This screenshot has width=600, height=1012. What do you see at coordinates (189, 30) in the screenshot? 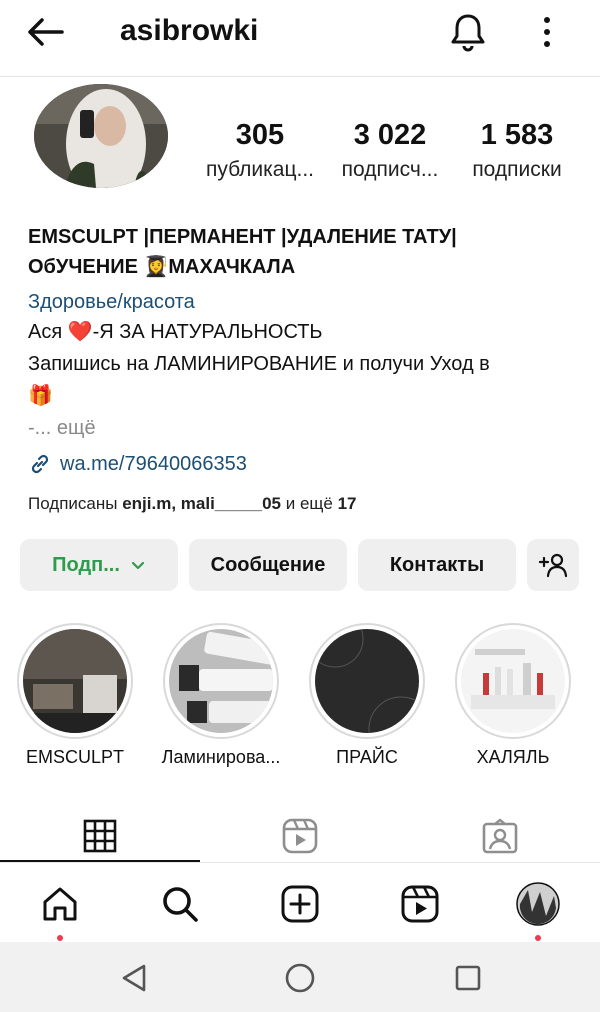
I see `profile-username: asibrowki` at bounding box center [189, 30].